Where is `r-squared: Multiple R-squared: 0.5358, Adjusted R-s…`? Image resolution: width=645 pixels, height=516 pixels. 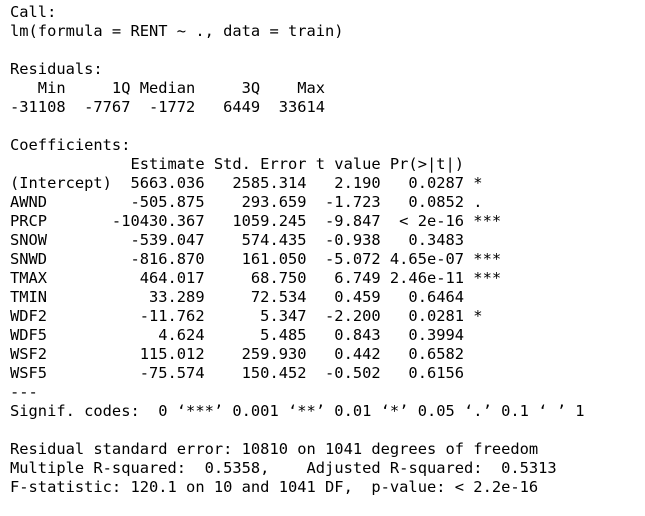 r-squared: Multiple R-squared: 0.5358, Adjusted R-s… is located at coordinates (288, 468).